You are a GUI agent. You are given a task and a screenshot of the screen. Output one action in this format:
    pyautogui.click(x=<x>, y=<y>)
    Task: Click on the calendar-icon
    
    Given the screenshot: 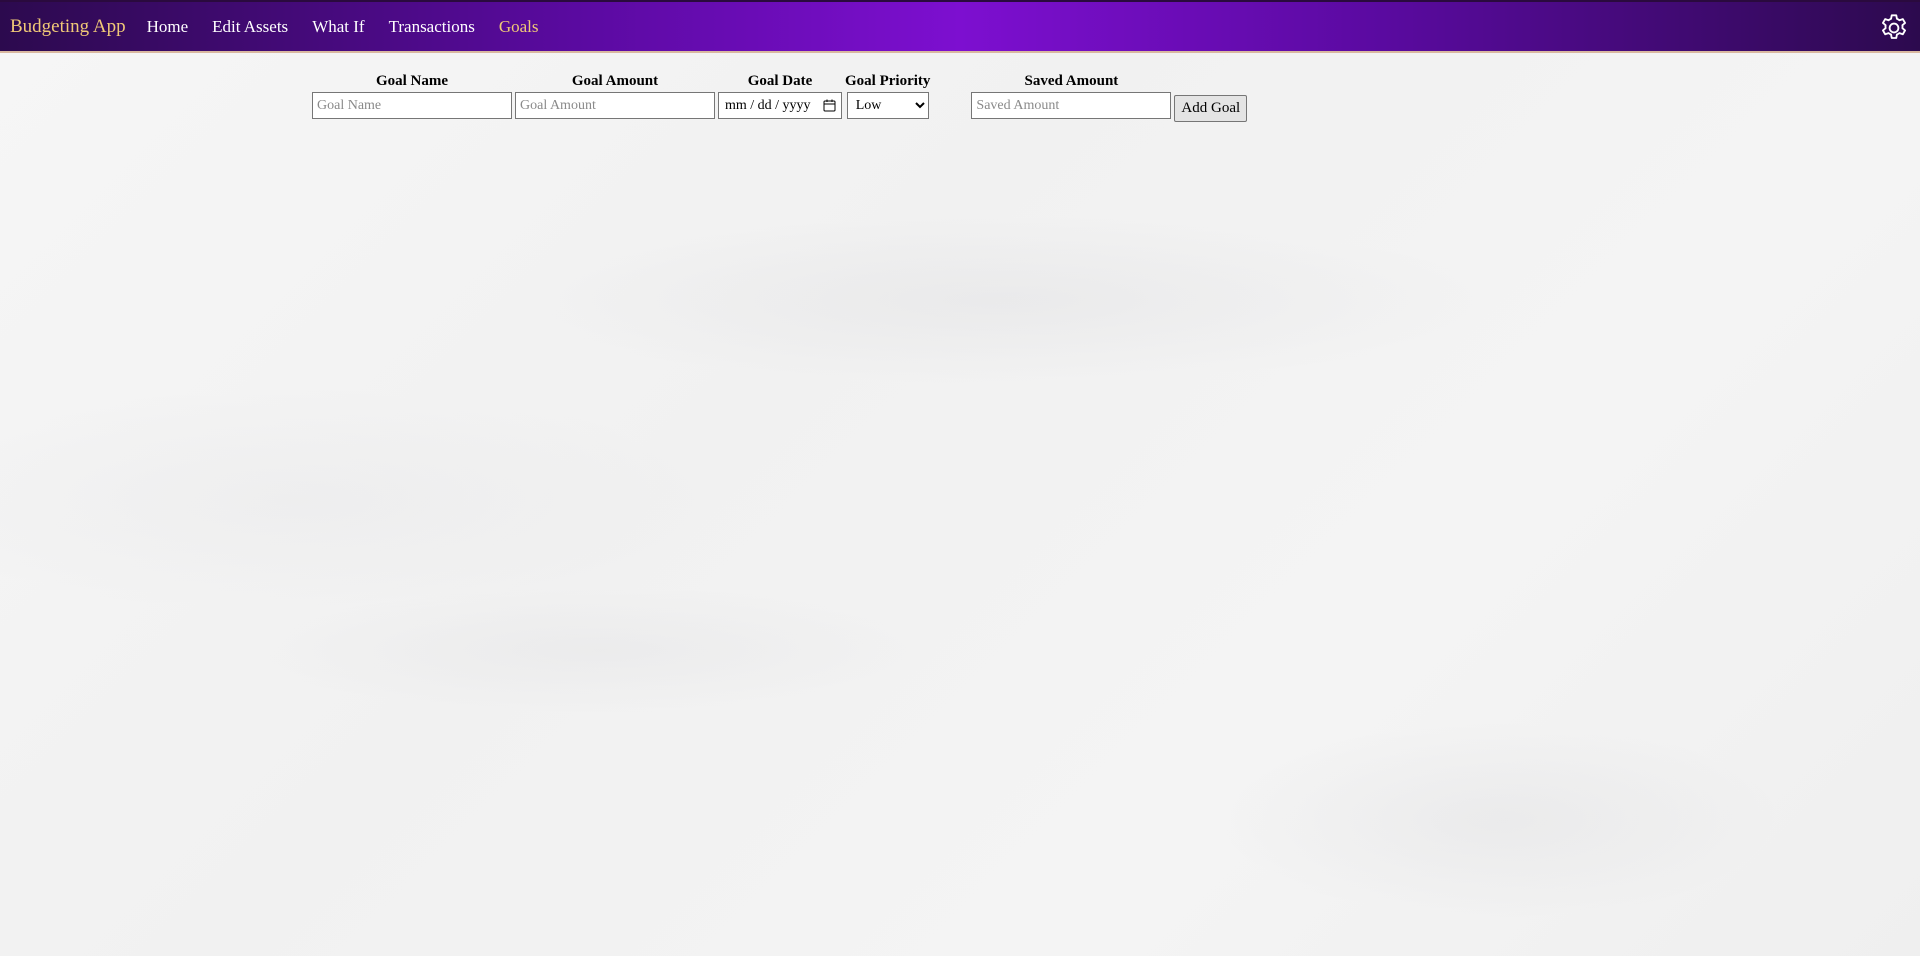 What is the action you would take?
    pyautogui.click(x=829, y=105)
    